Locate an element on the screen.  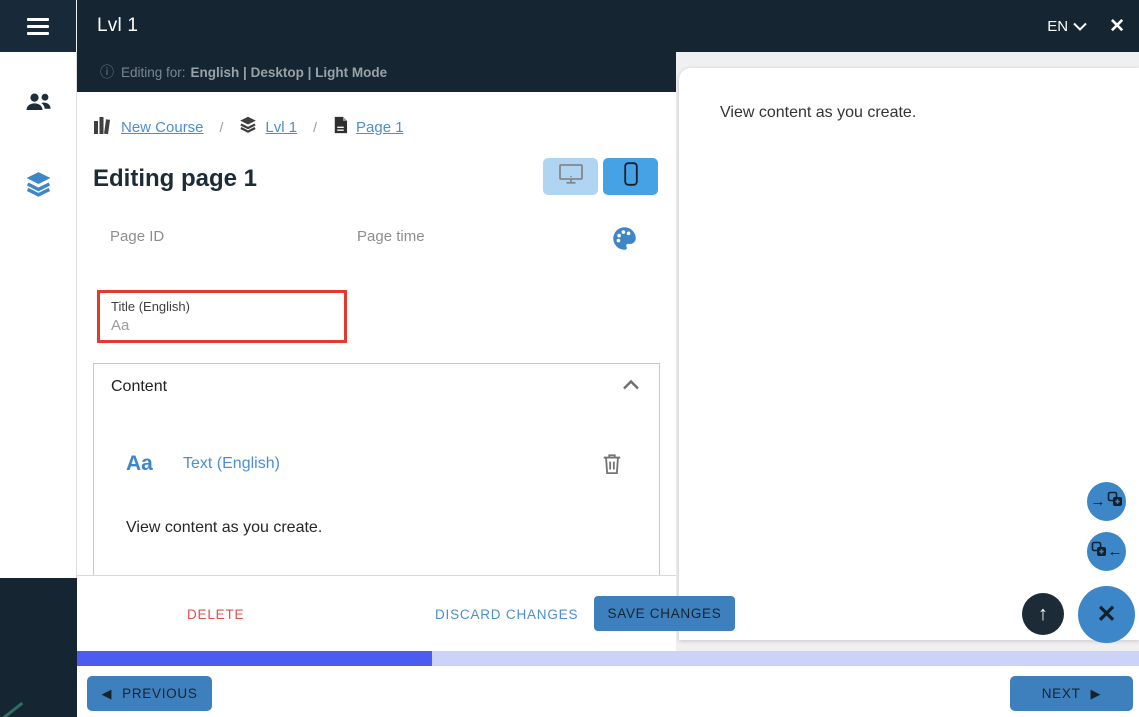
sidebar-bottom-panel is located at coordinates (38, 647).